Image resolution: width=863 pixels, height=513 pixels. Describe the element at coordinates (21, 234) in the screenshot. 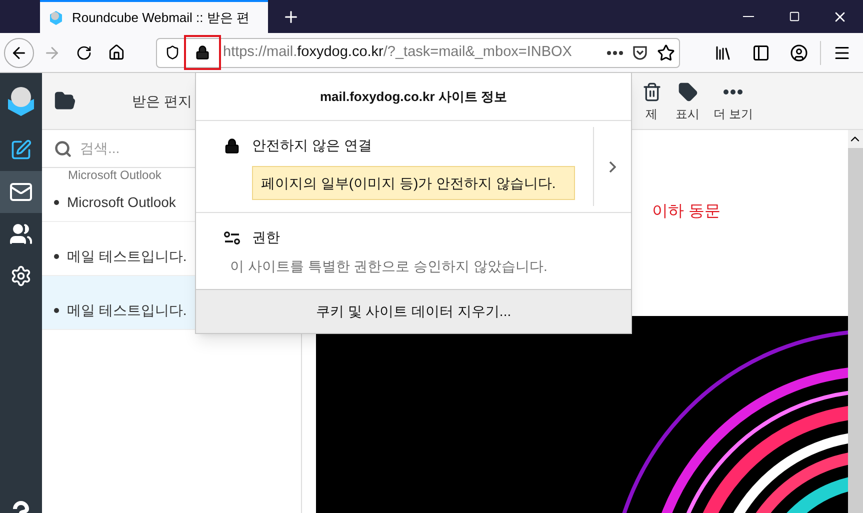

I see `contacts-icon` at that location.